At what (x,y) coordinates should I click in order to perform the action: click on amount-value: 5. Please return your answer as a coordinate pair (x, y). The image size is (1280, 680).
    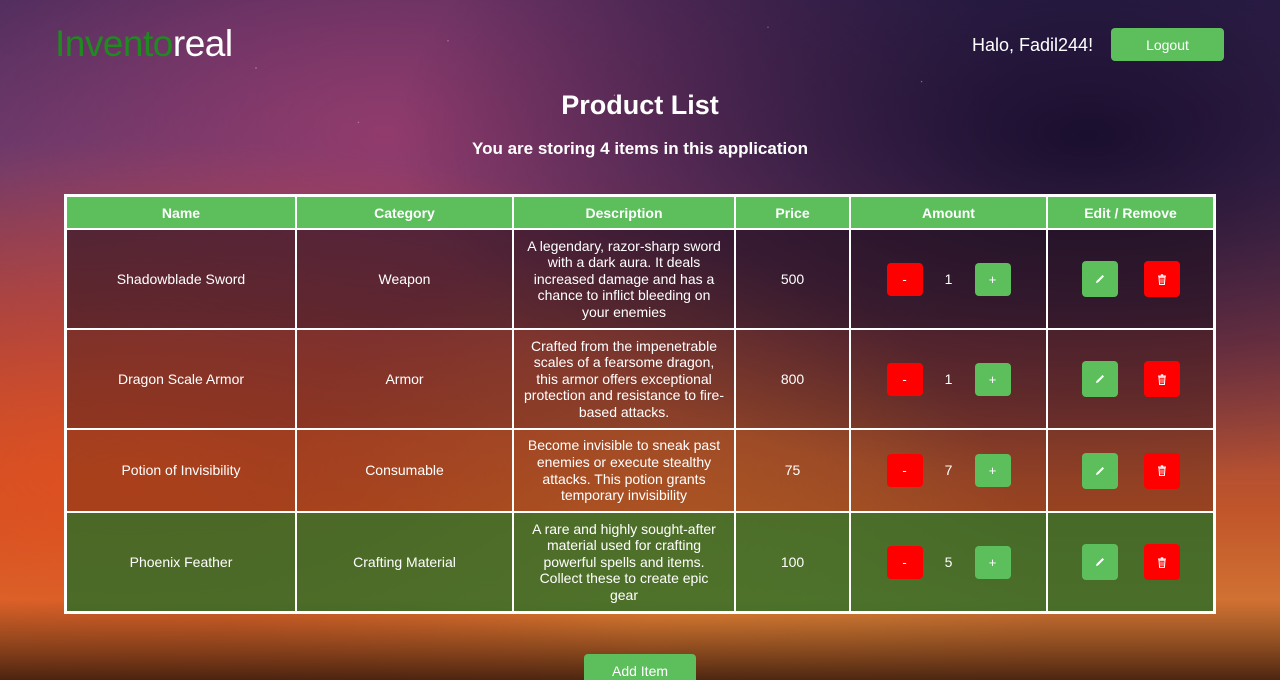
    Looking at the image, I should click on (948, 561).